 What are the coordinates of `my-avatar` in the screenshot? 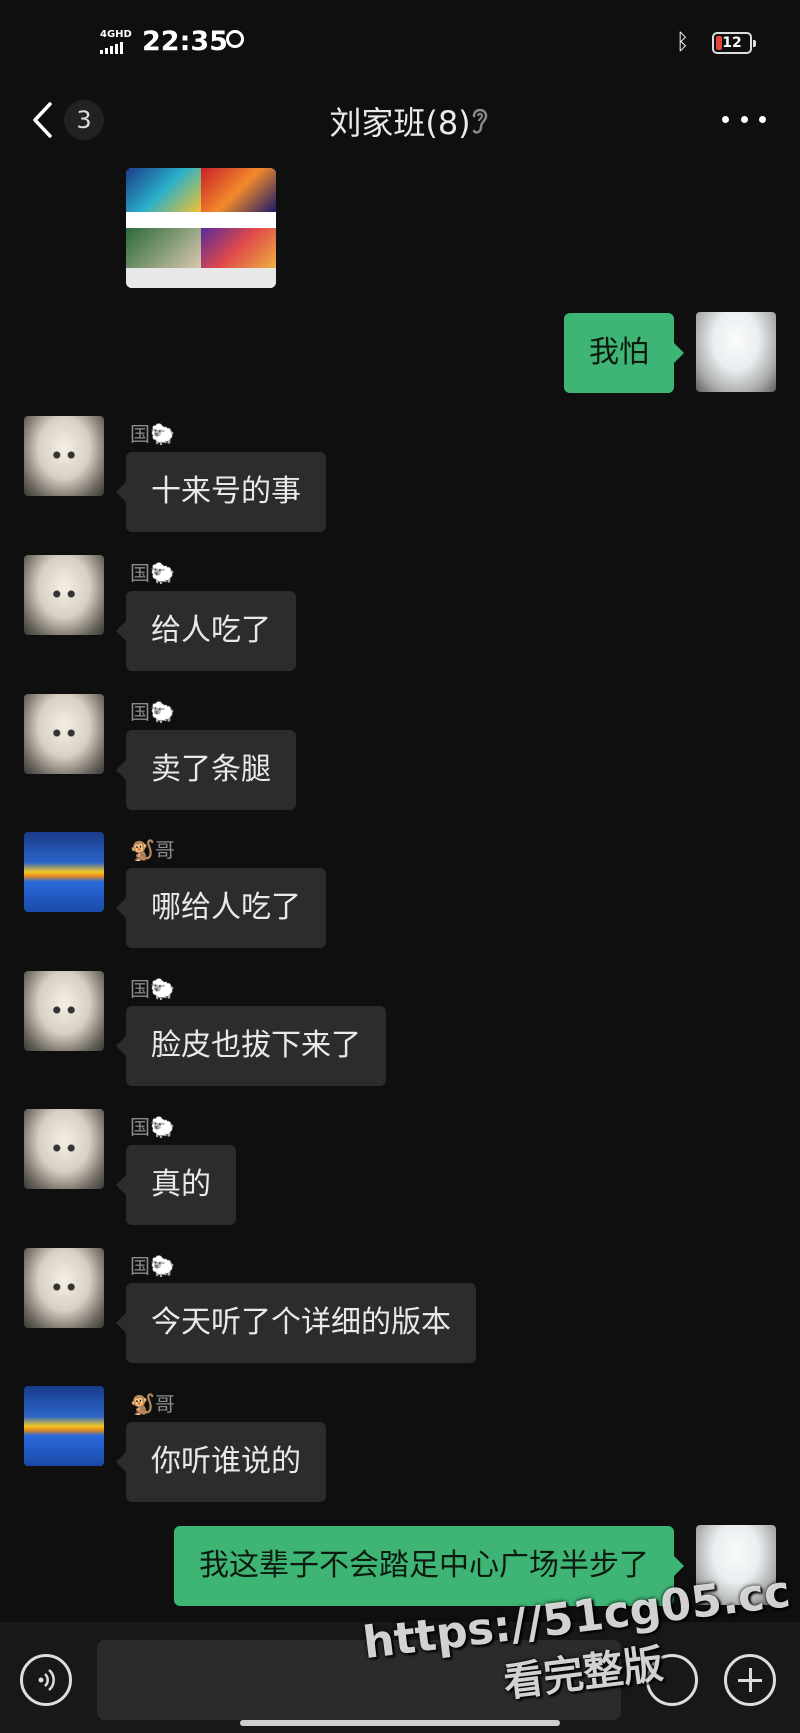 It's located at (736, 352).